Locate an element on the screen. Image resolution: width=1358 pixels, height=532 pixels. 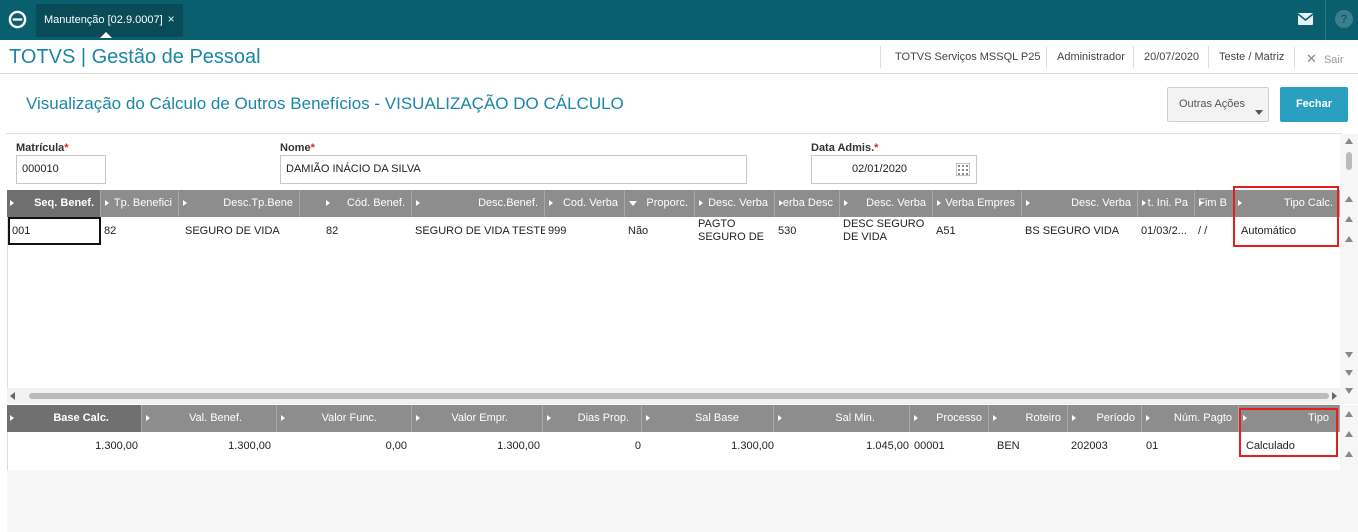
cell-verba-desc: 530 is located at coordinates (787, 231).